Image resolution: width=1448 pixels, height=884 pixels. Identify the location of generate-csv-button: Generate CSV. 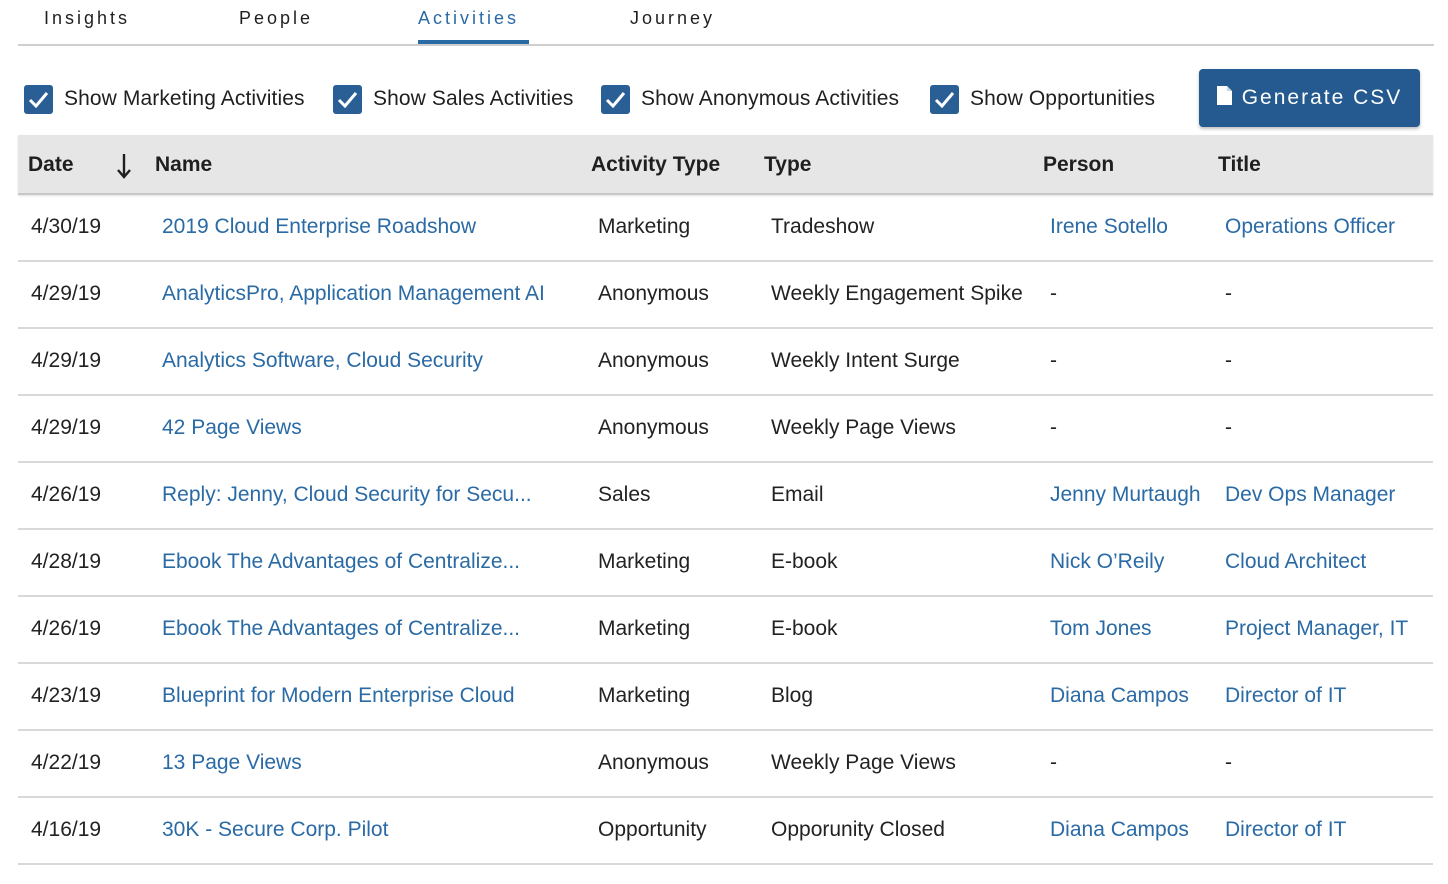
(1309, 98).